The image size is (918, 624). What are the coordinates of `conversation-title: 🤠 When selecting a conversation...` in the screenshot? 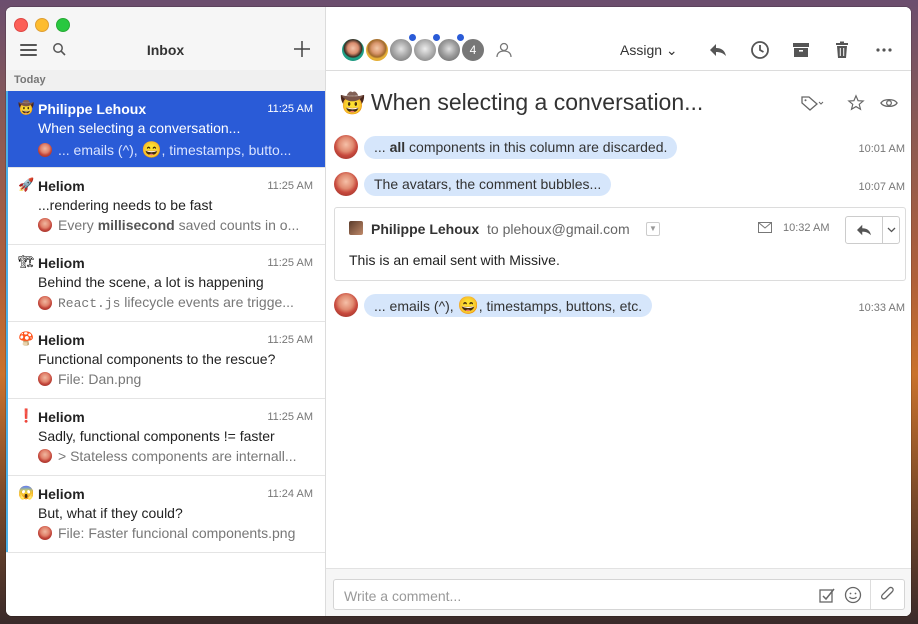 It's located at (521, 102).